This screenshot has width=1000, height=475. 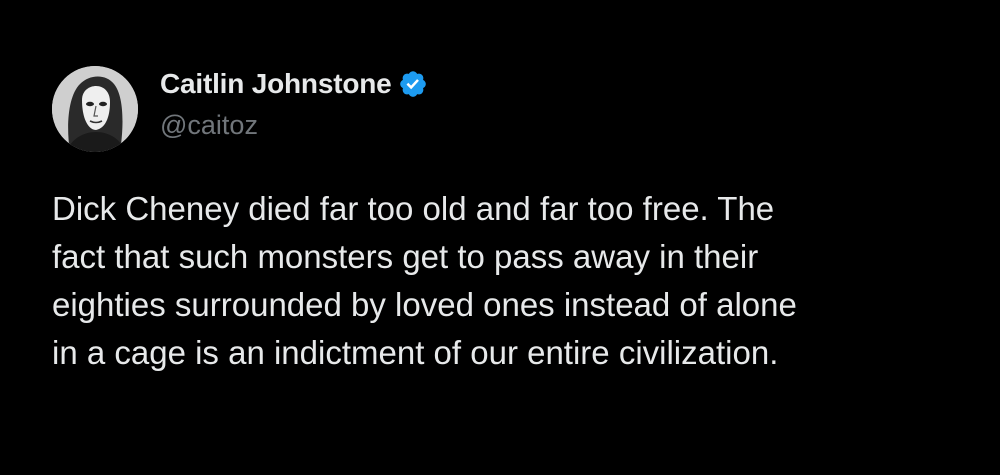 I want to click on author-handle: @caitoz, so click(x=294, y=125).